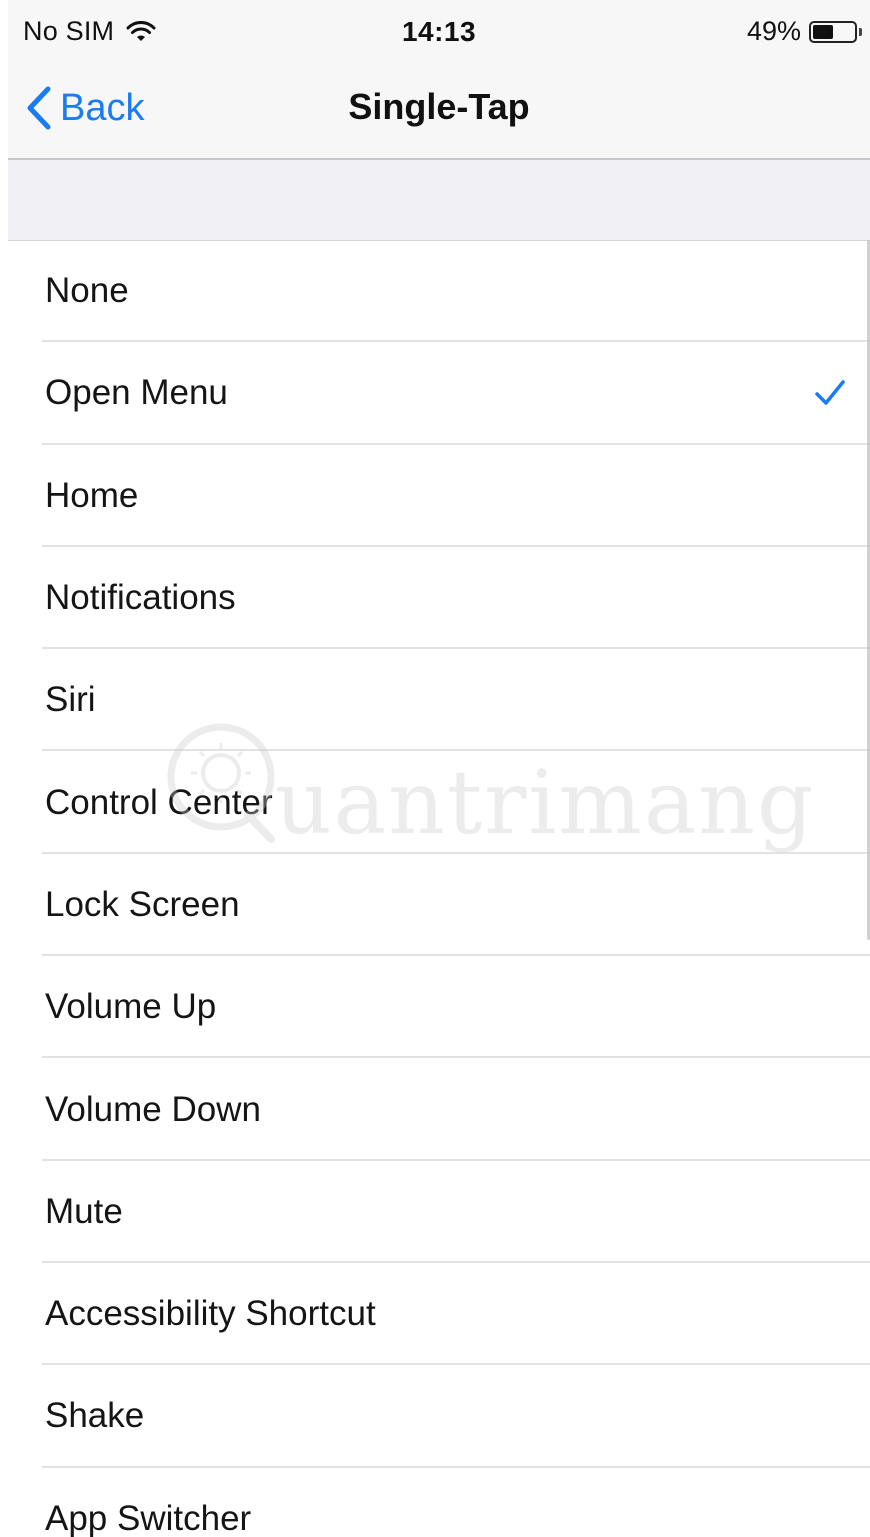  I want to click on option-row: Siri, so click(439, 700).